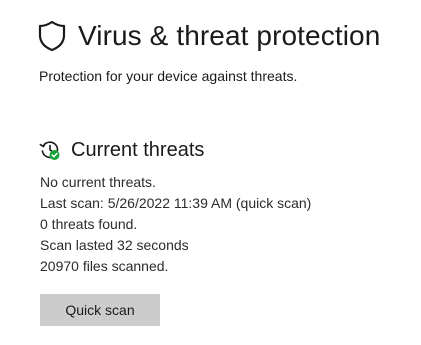 The width and height of the screenshot is (421, 345). What do you see at coordinates (52, 36) in the screenshot?
I see `shield-icon` at bounding box center [52, 36].